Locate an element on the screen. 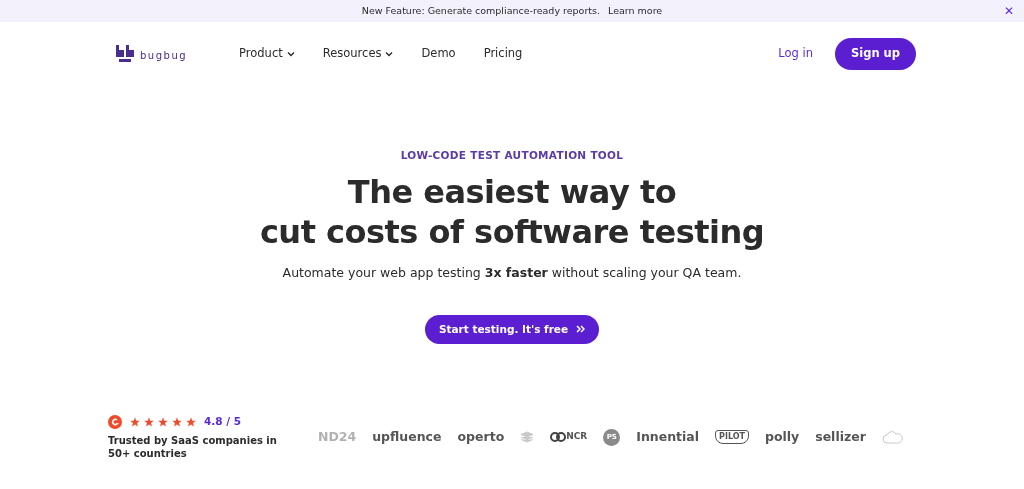  nav-link: Product is located at coordinates (267, 54).